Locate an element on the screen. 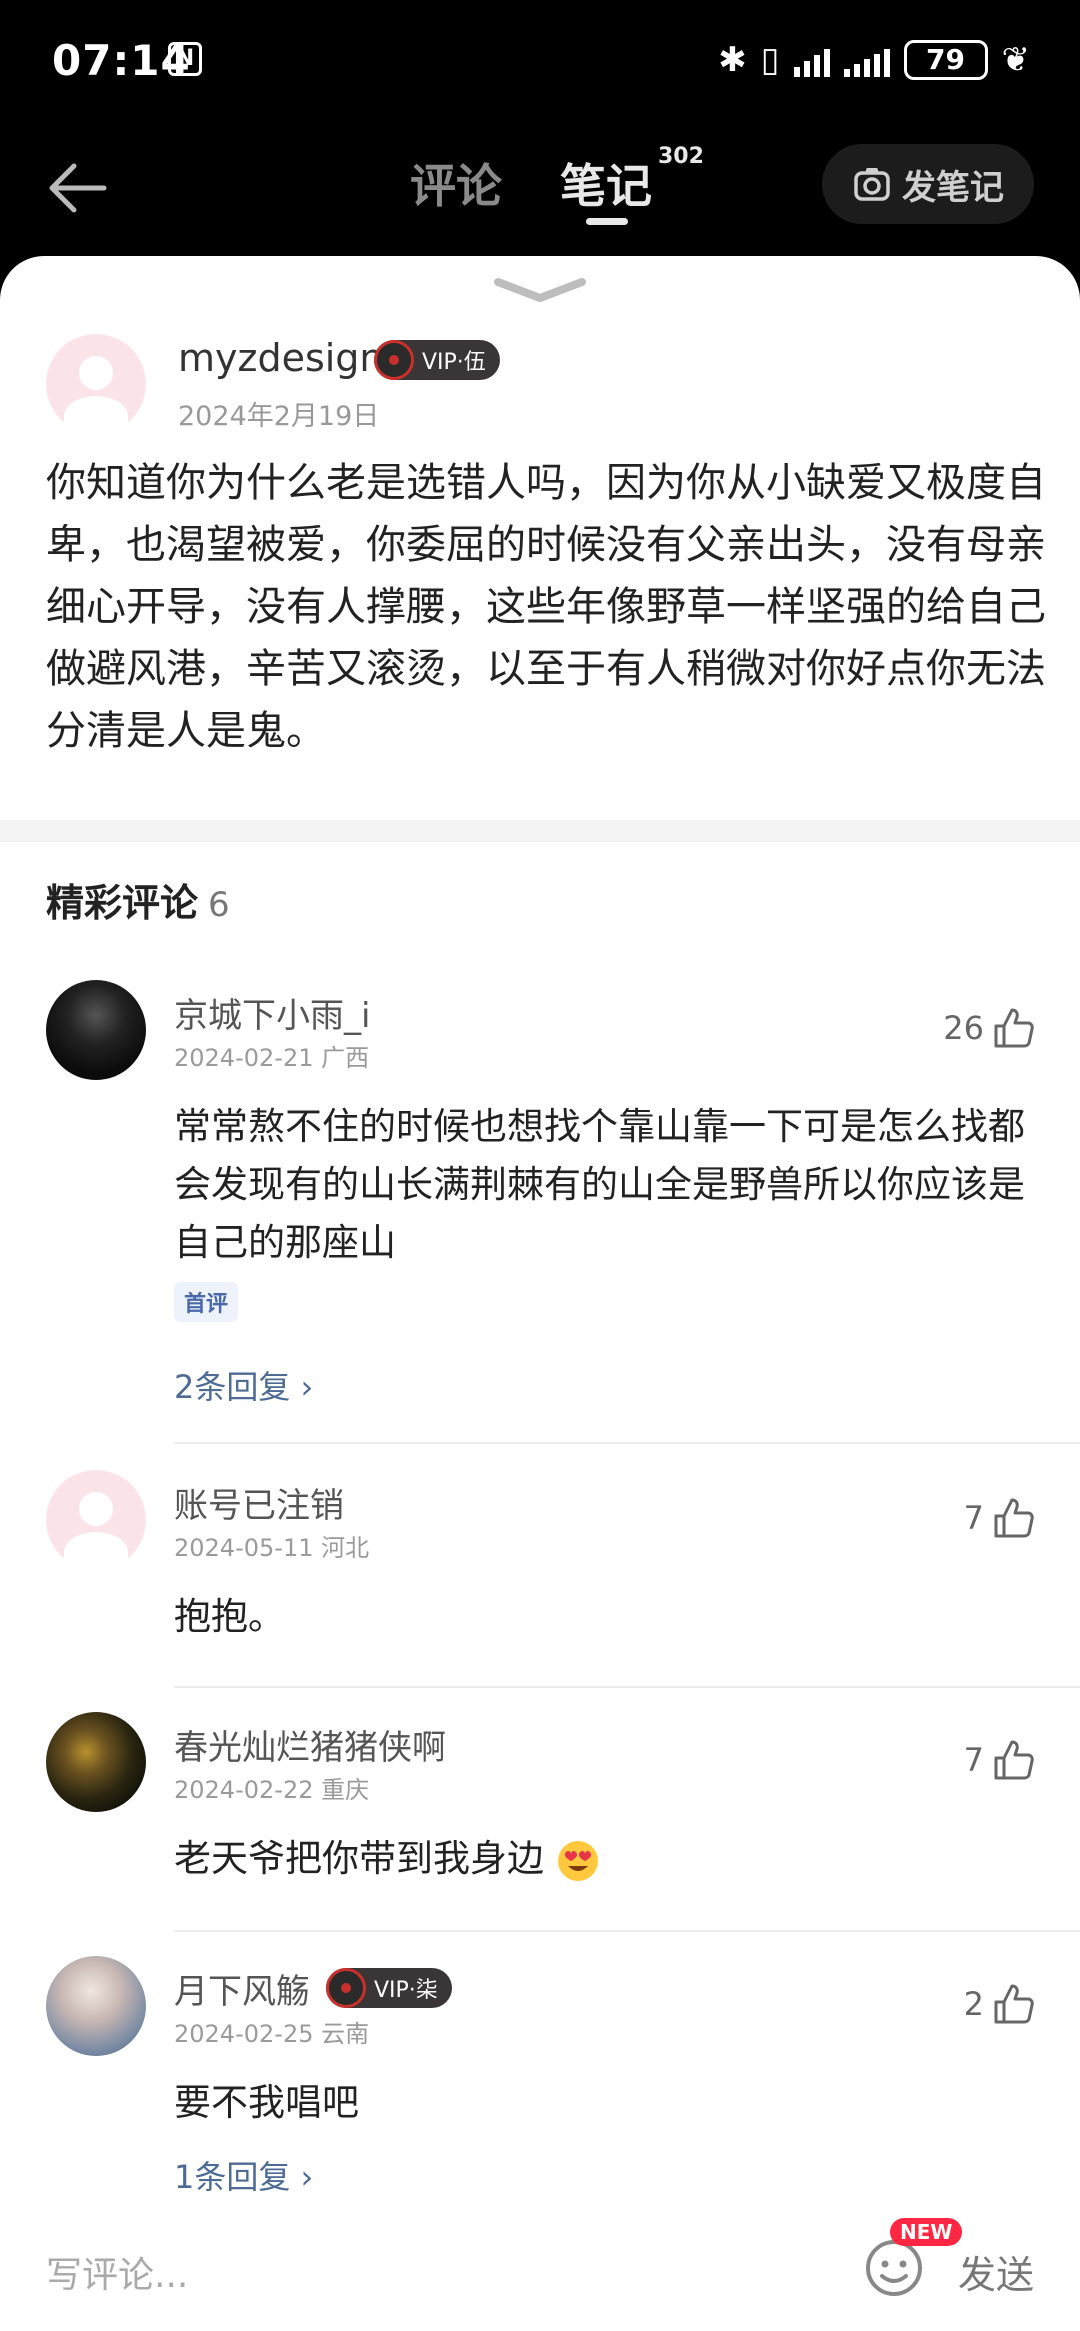 The image size is (1080, 2331). vibrate-icon: ▯ is located at coordinates (770, 60).